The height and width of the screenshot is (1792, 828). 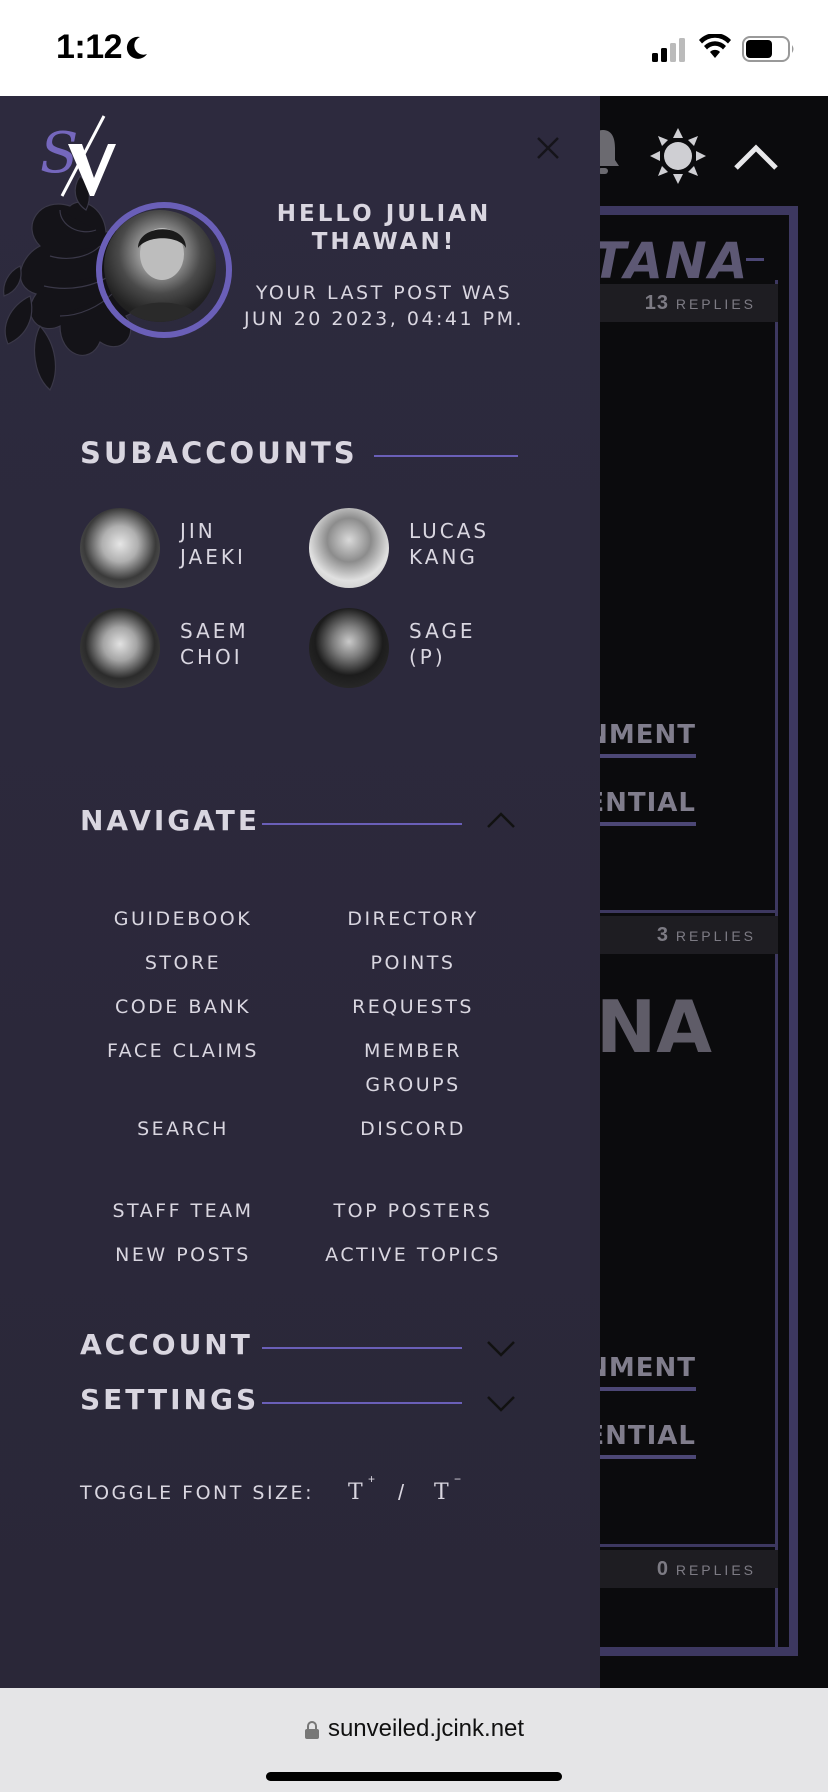 What do you see at coordinates (413, 1211) in the screenshot?
I see `nav-link-top-posters: TOP POSTERS` at bounding box center [413, 1211].